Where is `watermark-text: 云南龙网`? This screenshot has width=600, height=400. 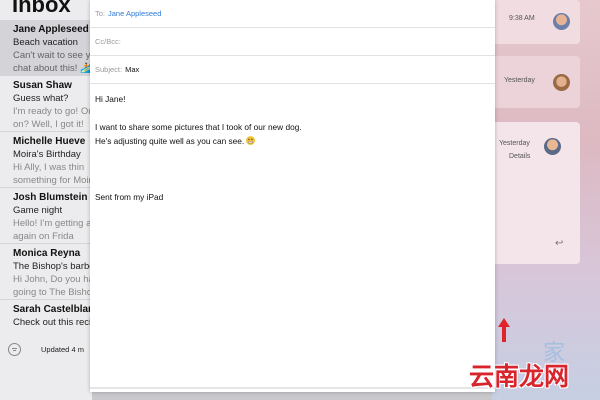 watermark-text: 云南龙网 is located at coordinates (519, 376).